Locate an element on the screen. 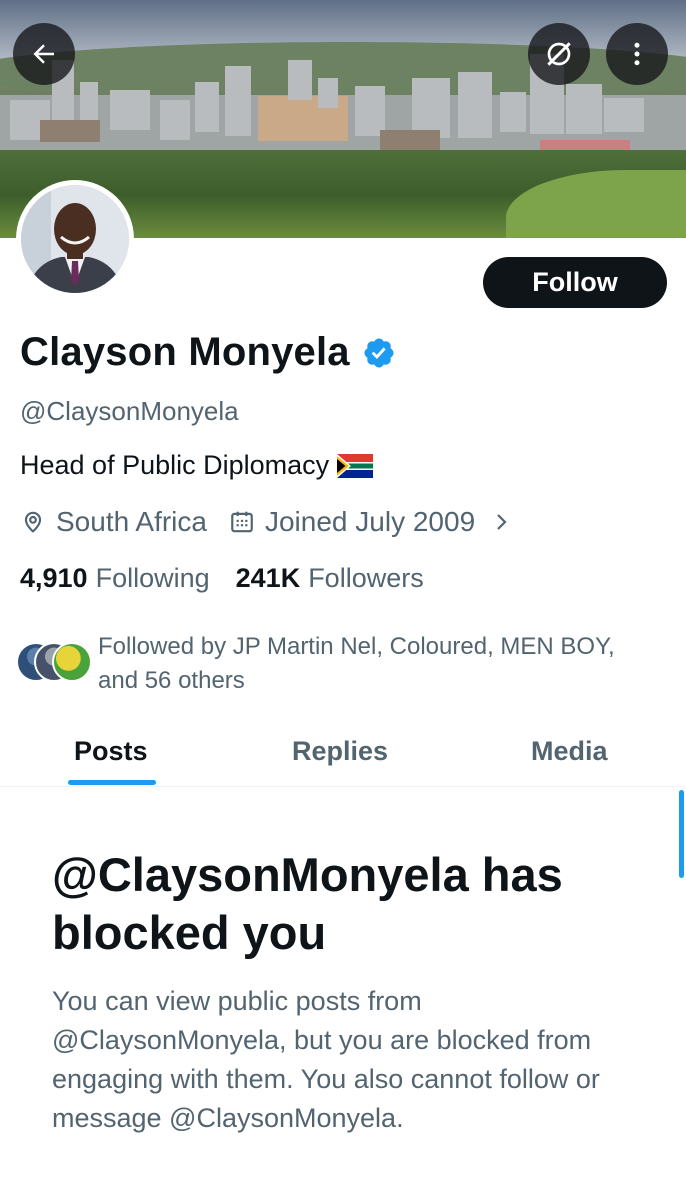 This screenshot has width=686, height=1200. following-count: 4,910 is located at coordinates (54, 578).